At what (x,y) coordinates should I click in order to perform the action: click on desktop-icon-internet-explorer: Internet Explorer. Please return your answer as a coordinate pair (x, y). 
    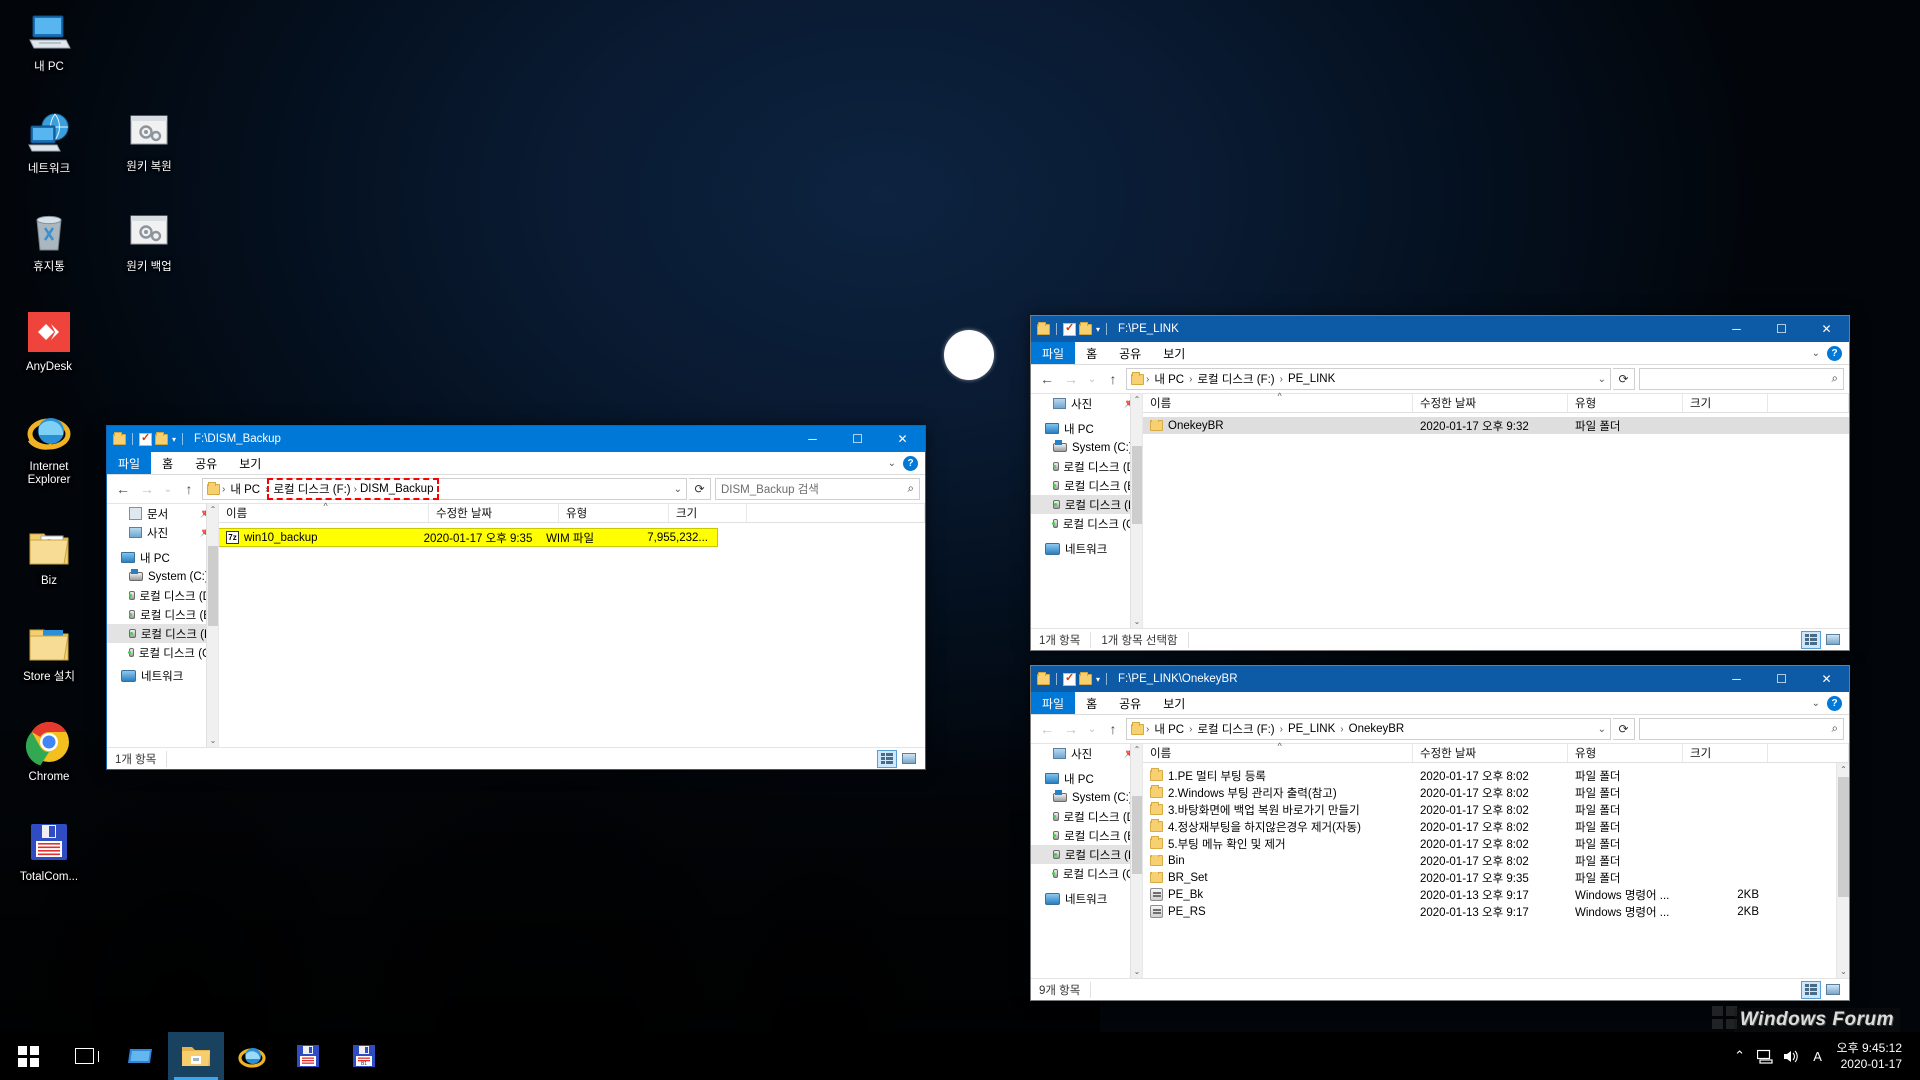
    Looking at the image, I should click on (49, 447).